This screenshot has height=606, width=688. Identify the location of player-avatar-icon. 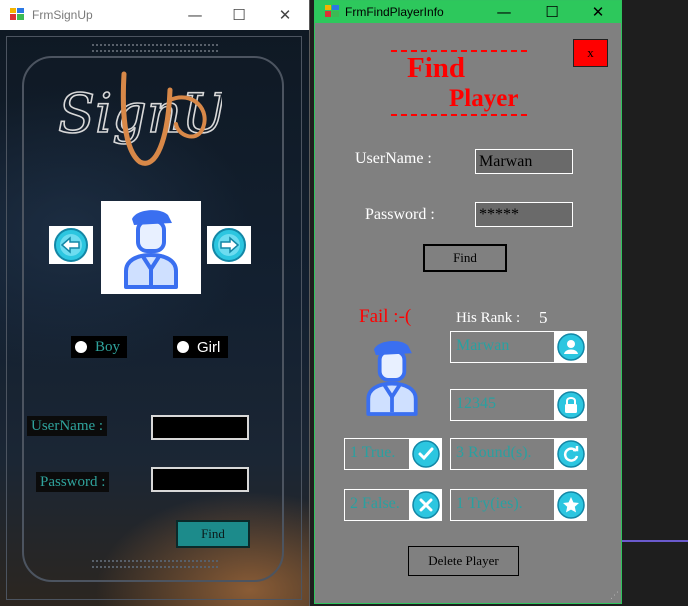
(392, 378).